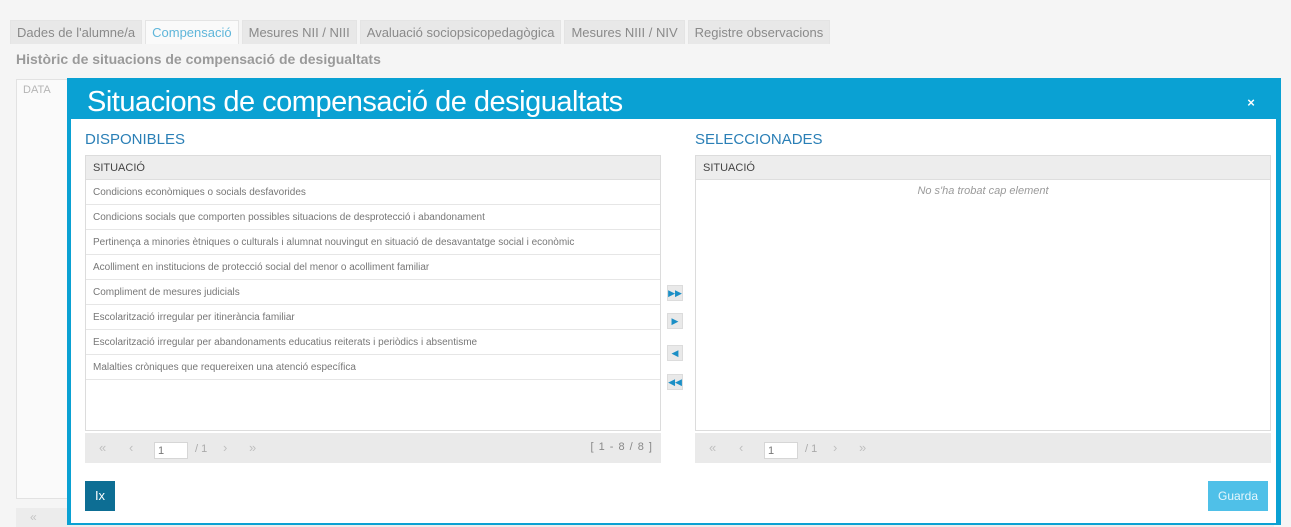 This screenshot has width=1291, height=527. Describe the element at coordinates (33, 517) in the screenshot. I see `history-pager-first-button: «` at that location.